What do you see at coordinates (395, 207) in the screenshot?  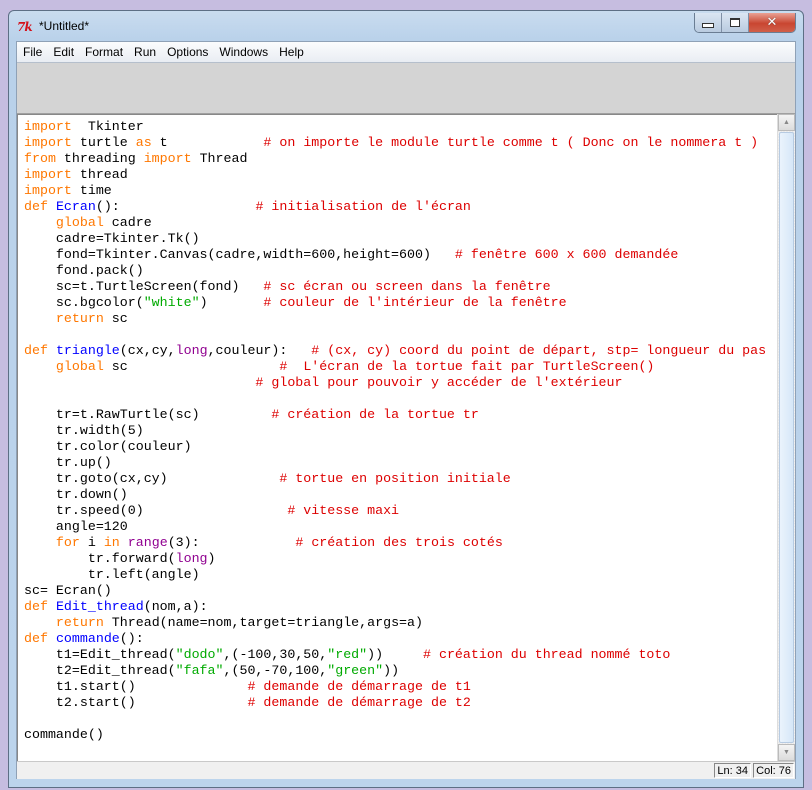 I see `code-line: def Ecran(): # initialisation de l'écran` at bounding box center [395, 207].